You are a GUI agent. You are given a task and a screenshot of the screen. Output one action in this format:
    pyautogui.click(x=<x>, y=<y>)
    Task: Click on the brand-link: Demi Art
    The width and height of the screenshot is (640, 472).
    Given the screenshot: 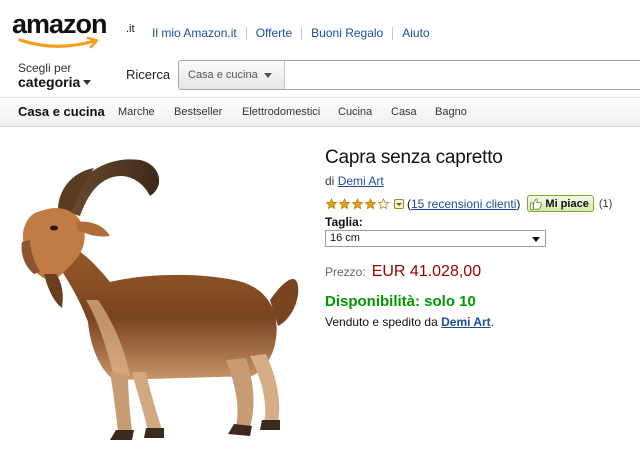 What is the action you would take?
    pyautogui.click(x=361, y=181)
    